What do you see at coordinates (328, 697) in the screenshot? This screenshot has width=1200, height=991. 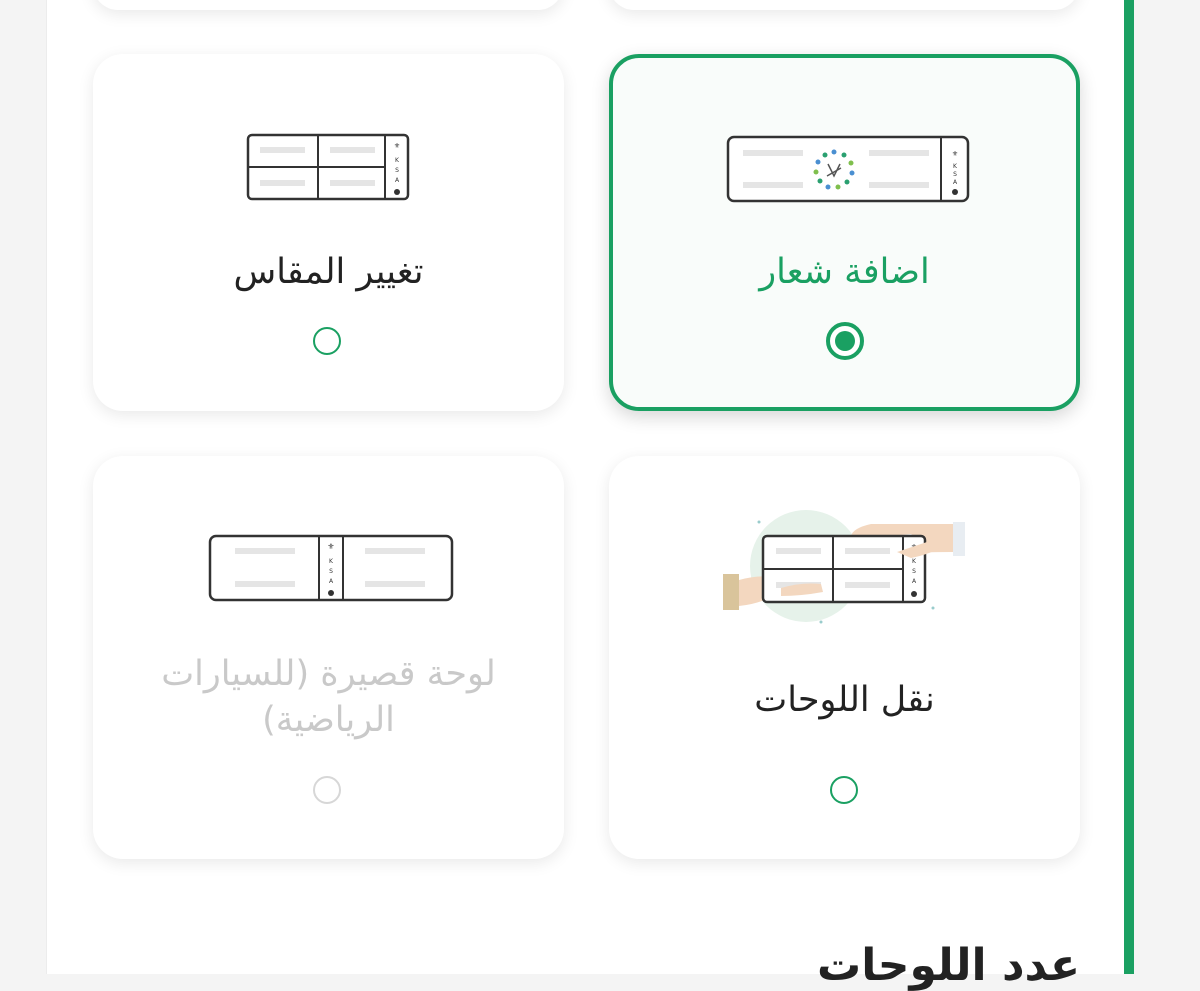 I see `option-label: لوحة قصيرة (للسيارات الرياضية)` at bounding box center [328, 697].